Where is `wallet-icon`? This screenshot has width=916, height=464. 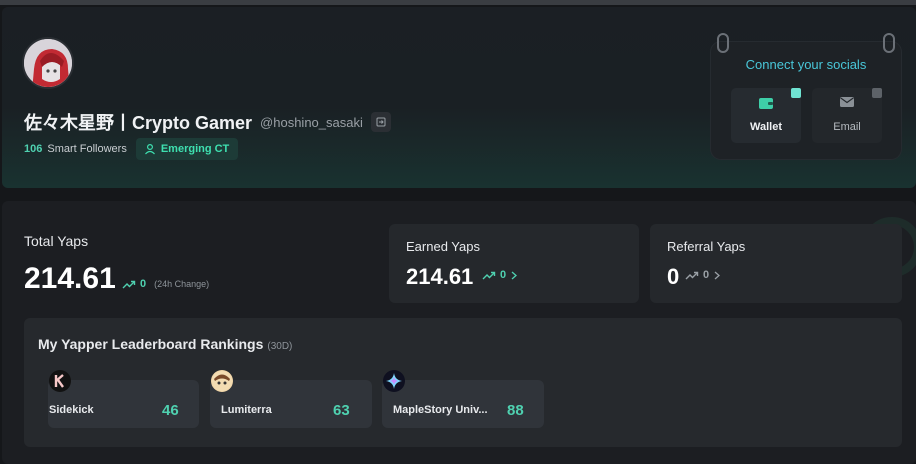
wallet-icon is located at coordinates (766, 103).